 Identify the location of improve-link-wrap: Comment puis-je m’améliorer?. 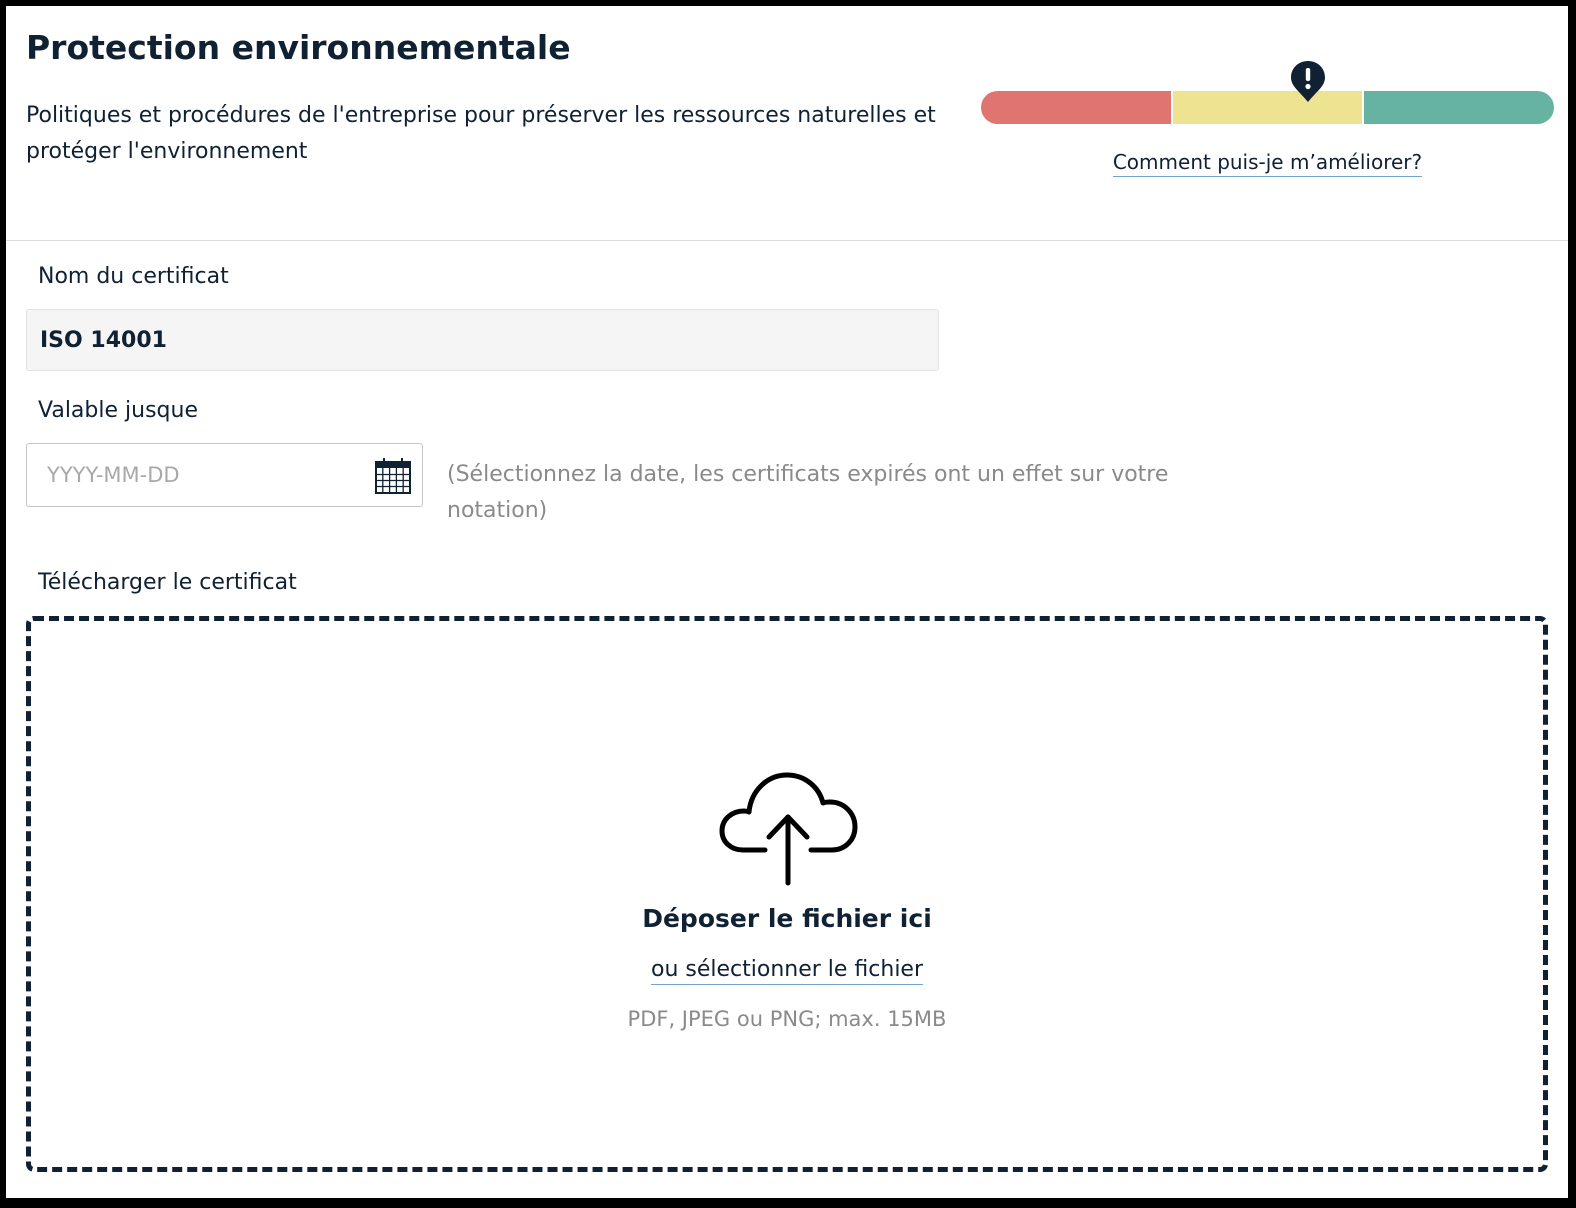
(1267, 163).